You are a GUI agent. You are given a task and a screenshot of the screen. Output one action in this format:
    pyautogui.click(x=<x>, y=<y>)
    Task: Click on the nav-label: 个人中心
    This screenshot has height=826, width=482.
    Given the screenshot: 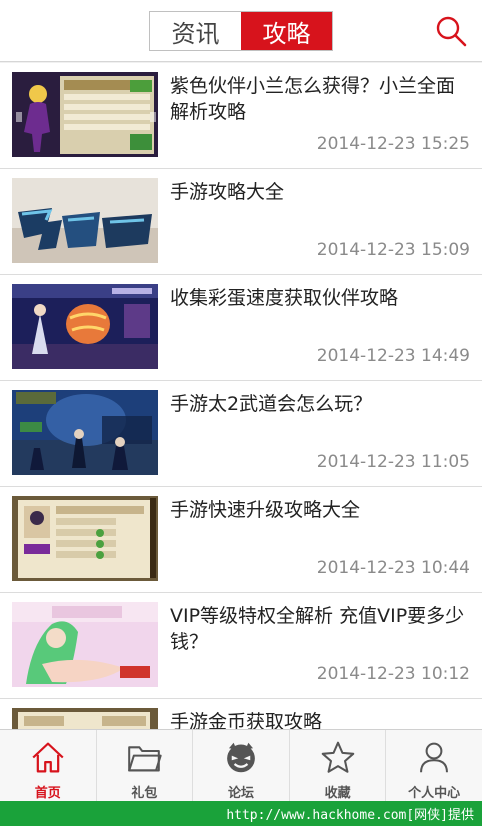 What is the action you would take?
    pyautogui.click(x=434, y=793)
    